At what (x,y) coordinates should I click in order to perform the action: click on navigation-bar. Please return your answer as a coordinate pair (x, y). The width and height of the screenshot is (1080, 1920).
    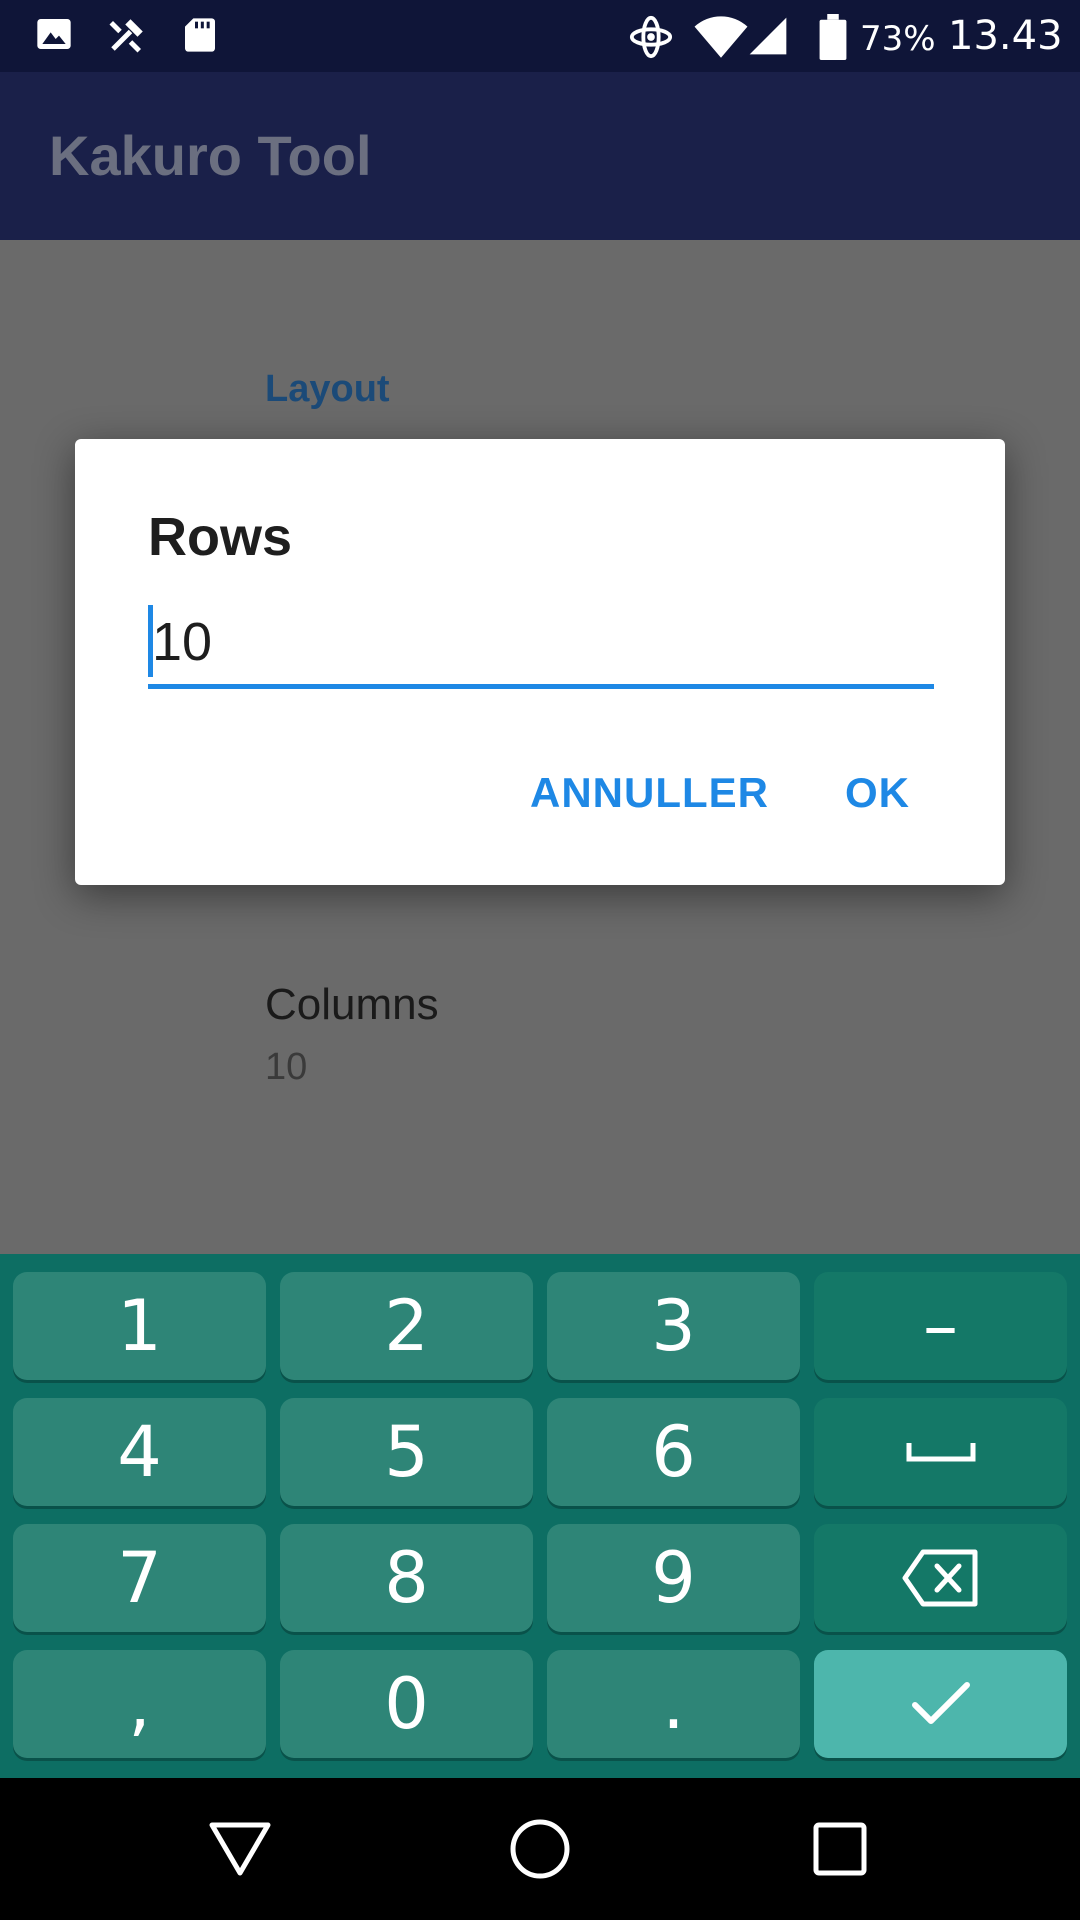
    Looking at the image, I should click on (540, 1849).